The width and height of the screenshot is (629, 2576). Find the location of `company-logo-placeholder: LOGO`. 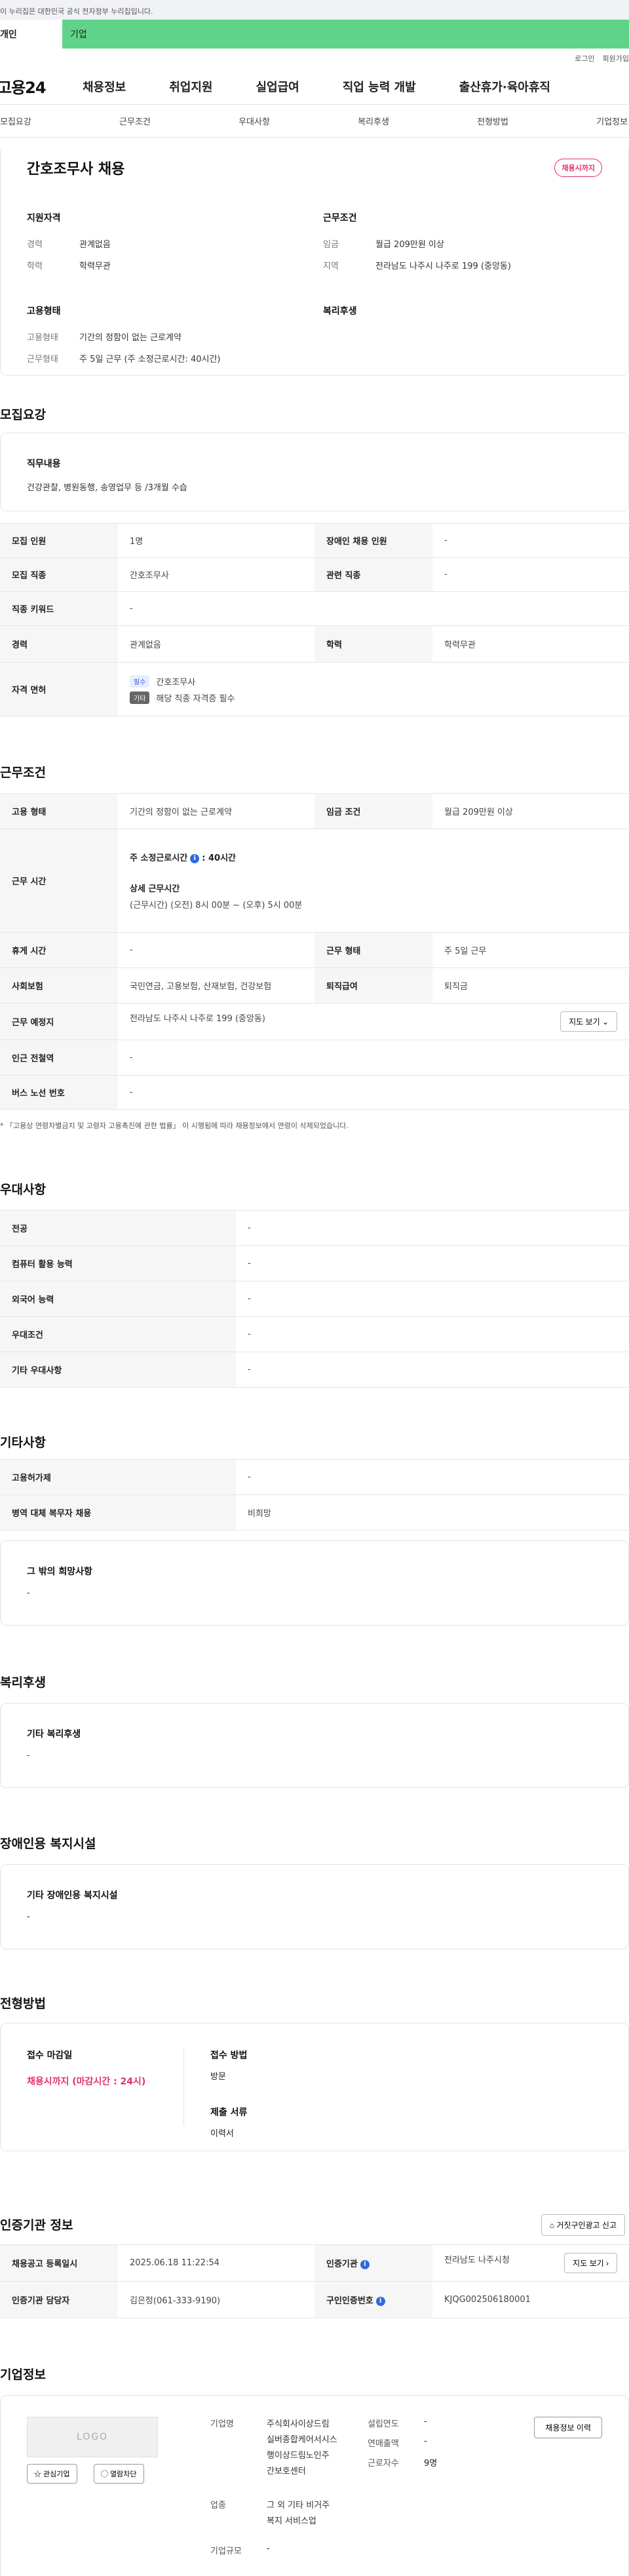

company-logo-placeholder: LOGO is located at coordinates (92, 2437).